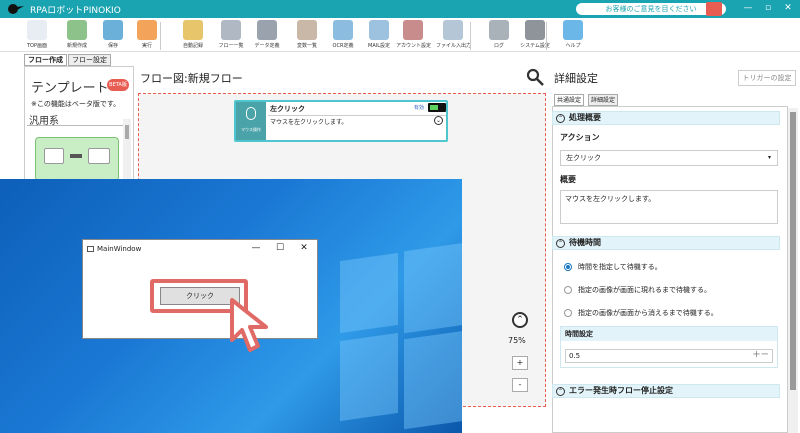 The width and height of the screenshot is (800, 433). I want to click on minimize-button: —, so click(748, 8).